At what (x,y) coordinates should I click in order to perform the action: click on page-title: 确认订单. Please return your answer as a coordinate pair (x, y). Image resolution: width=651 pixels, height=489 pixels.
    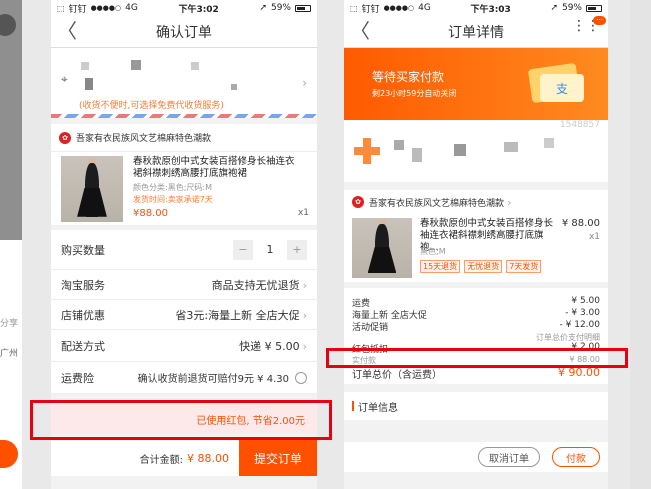
    Looking at the image, I should click on (184, 32).